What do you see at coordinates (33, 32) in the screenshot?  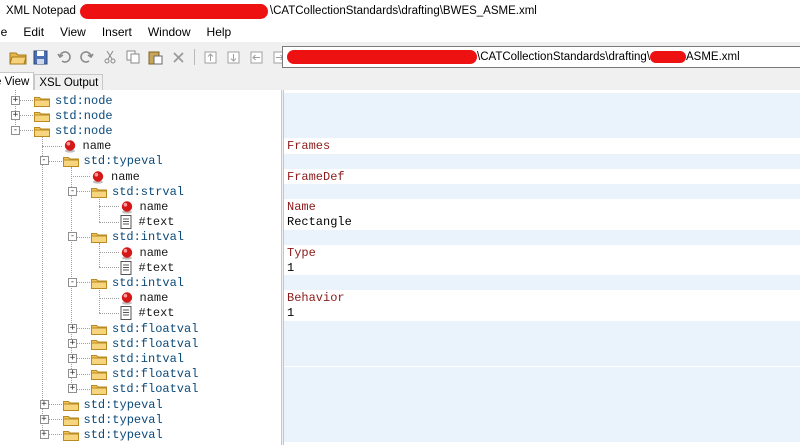 I see `menu-edit: Edit` at bounding box center [33, 32].